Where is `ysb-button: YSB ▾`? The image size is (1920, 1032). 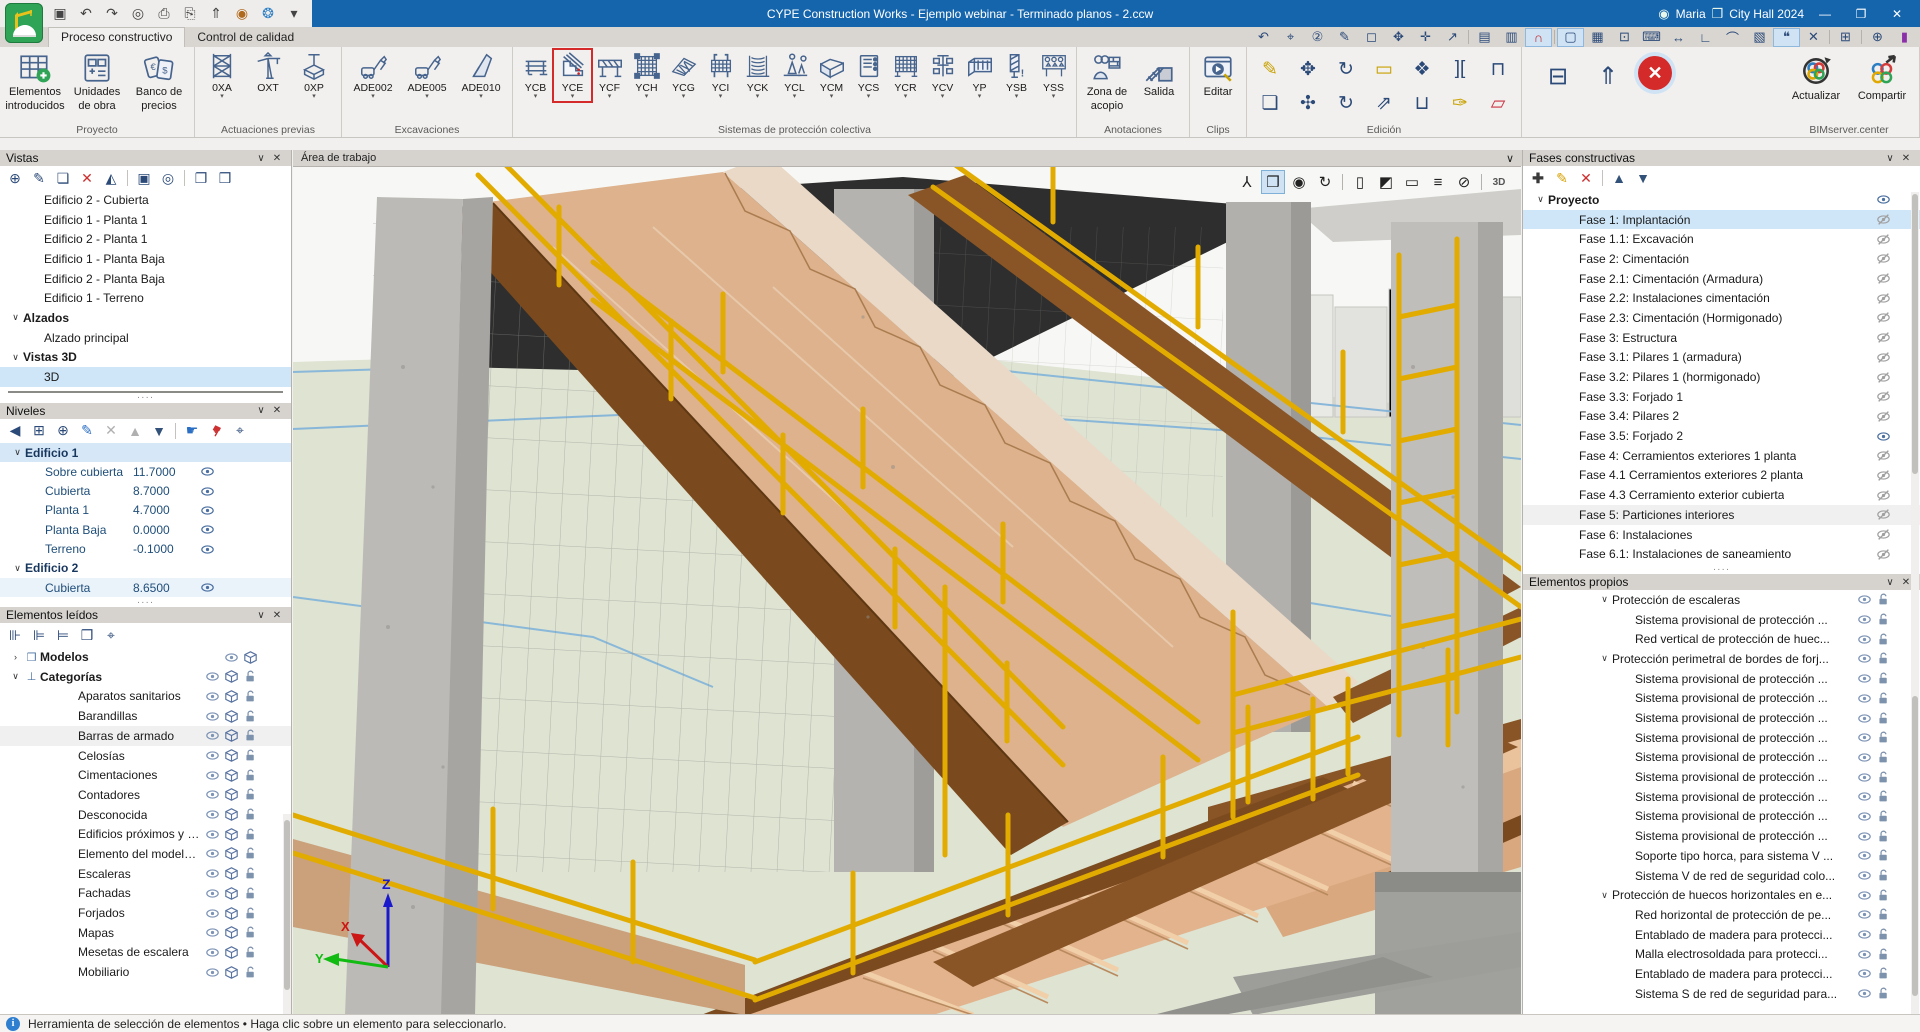
ysb-button: YSB ▾ is located at coordinates (1016, 75).